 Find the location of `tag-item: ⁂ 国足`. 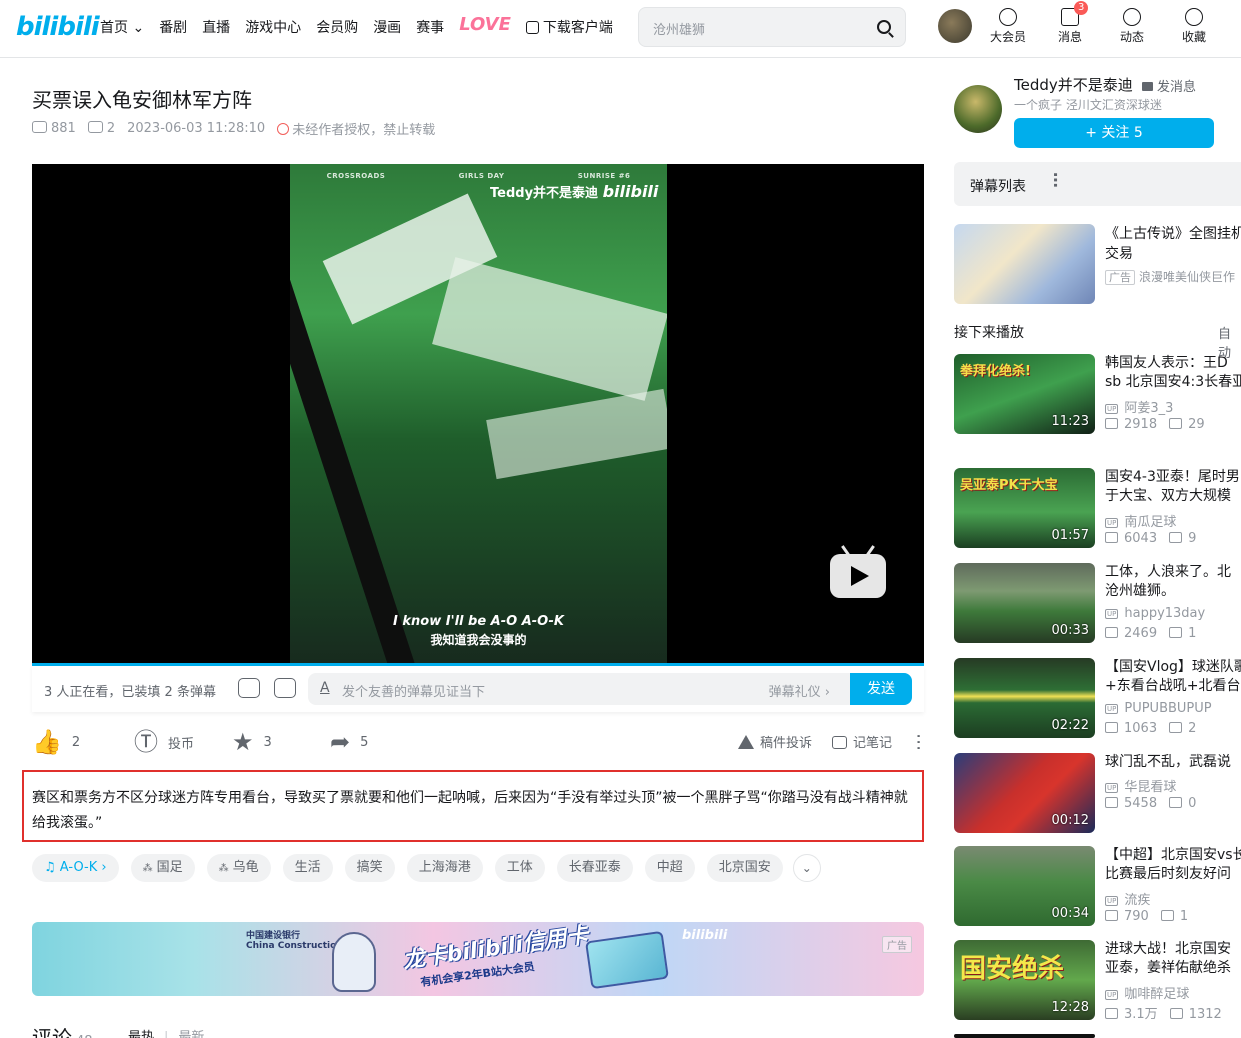

tag-item: ⁂ 国足 is located at coordinates (162, 868).